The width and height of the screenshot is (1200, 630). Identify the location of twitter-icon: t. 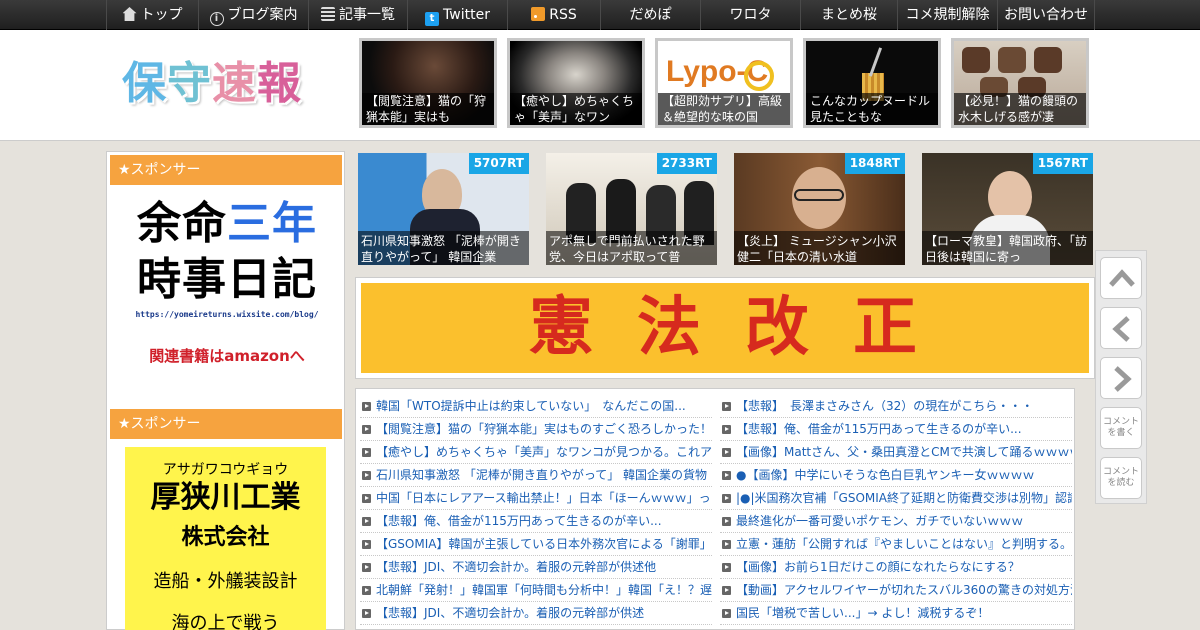
(432, 19).